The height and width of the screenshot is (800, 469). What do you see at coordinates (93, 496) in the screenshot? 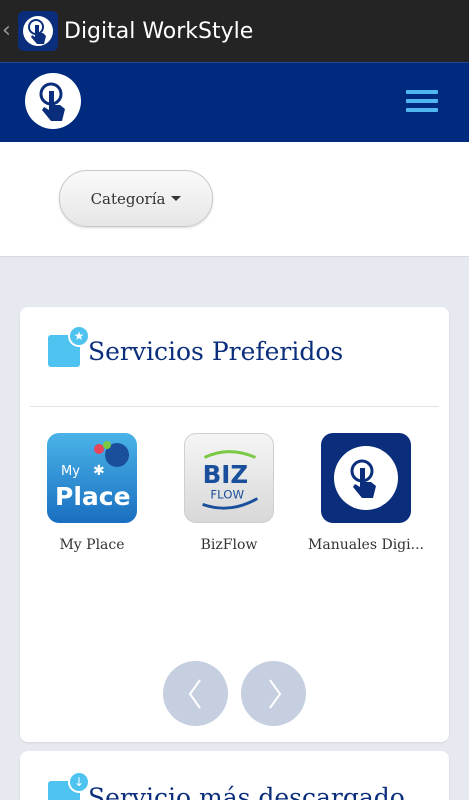
I see `svg-text: Place` at bounding box center [93, 496].